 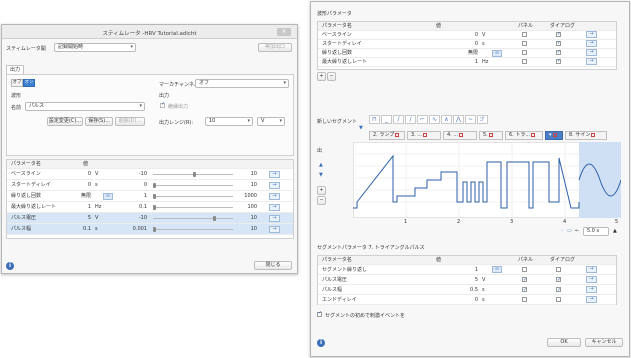 I want to click on isolated-checkbox, so click(x=162, y=104).